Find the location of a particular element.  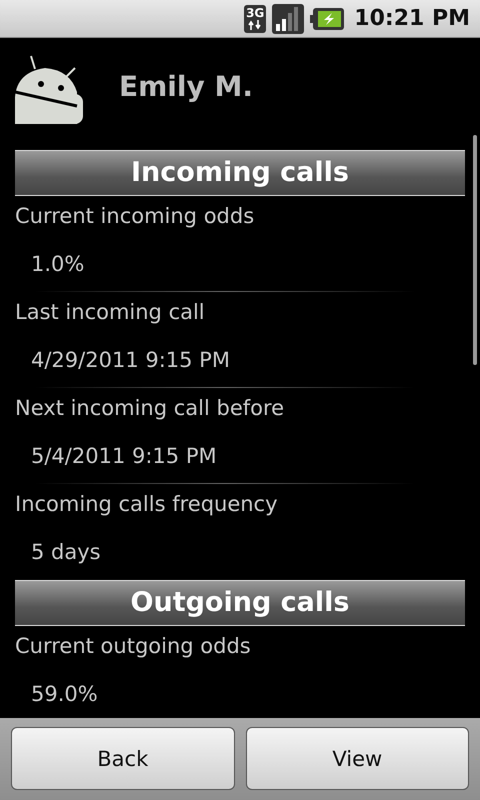

item-value: 1.0% is located at coordinates (58, 263).